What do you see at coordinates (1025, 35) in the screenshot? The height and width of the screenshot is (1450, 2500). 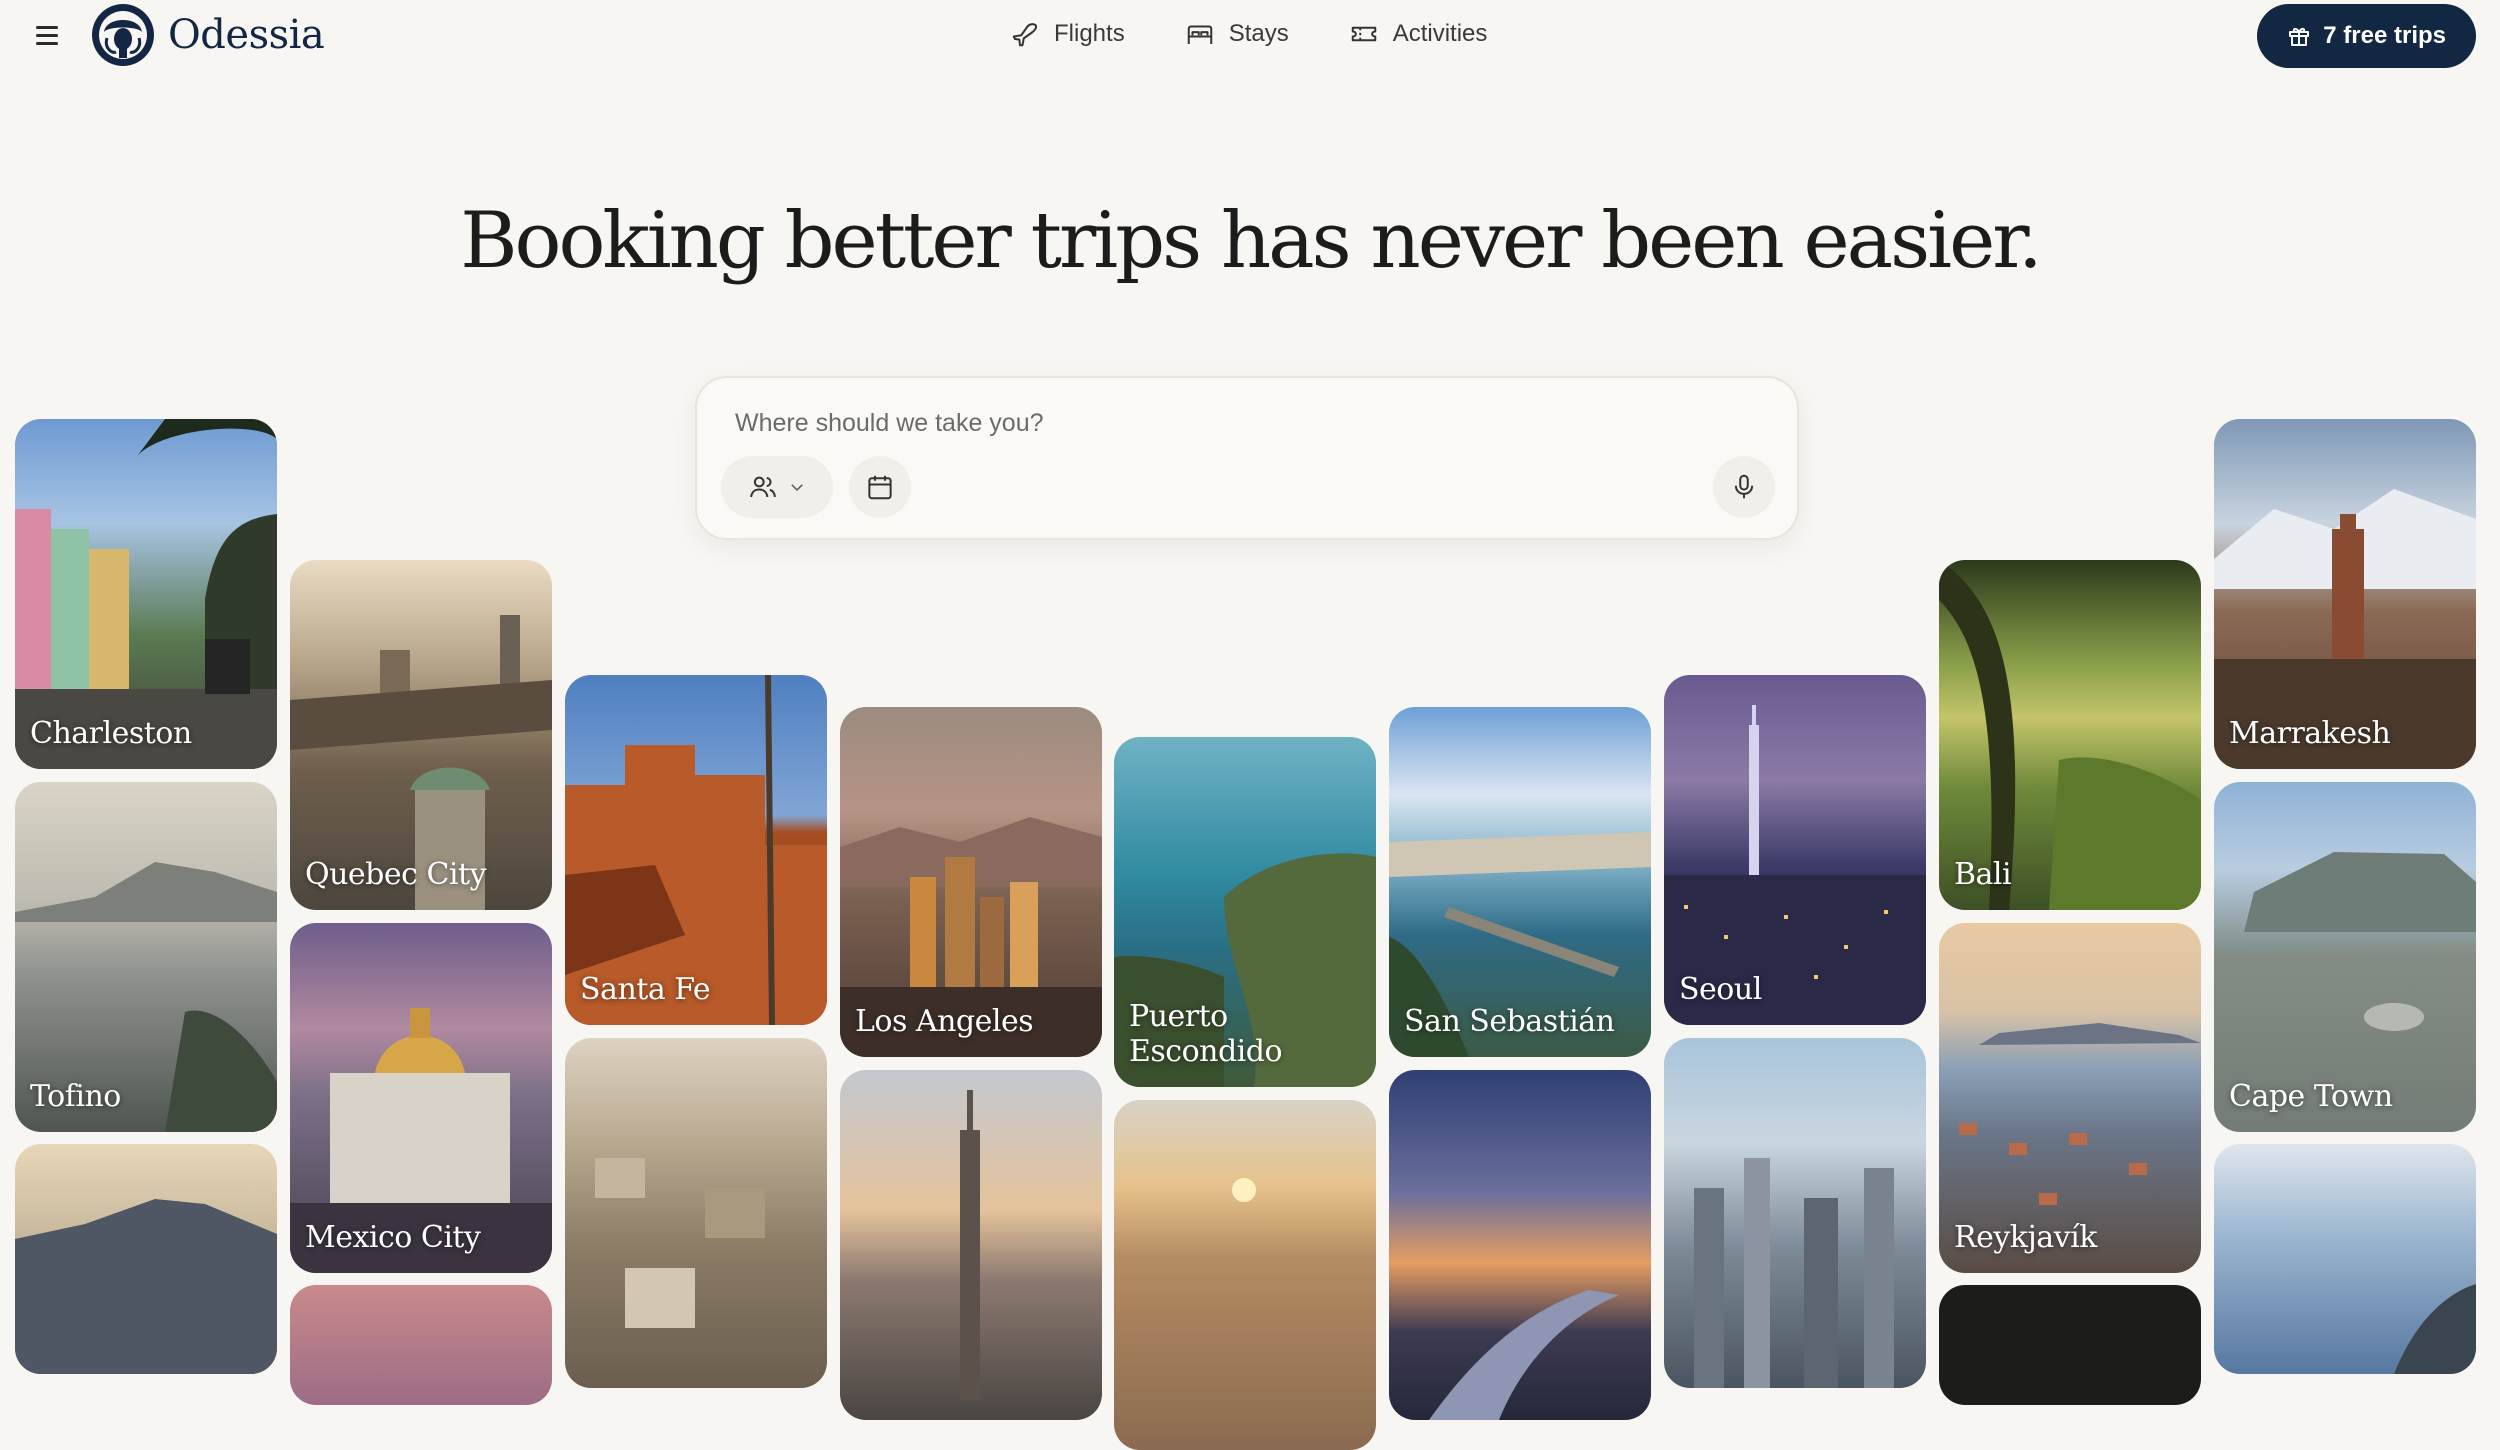 I see `plane-icon` at bounding box center [1025, 35].